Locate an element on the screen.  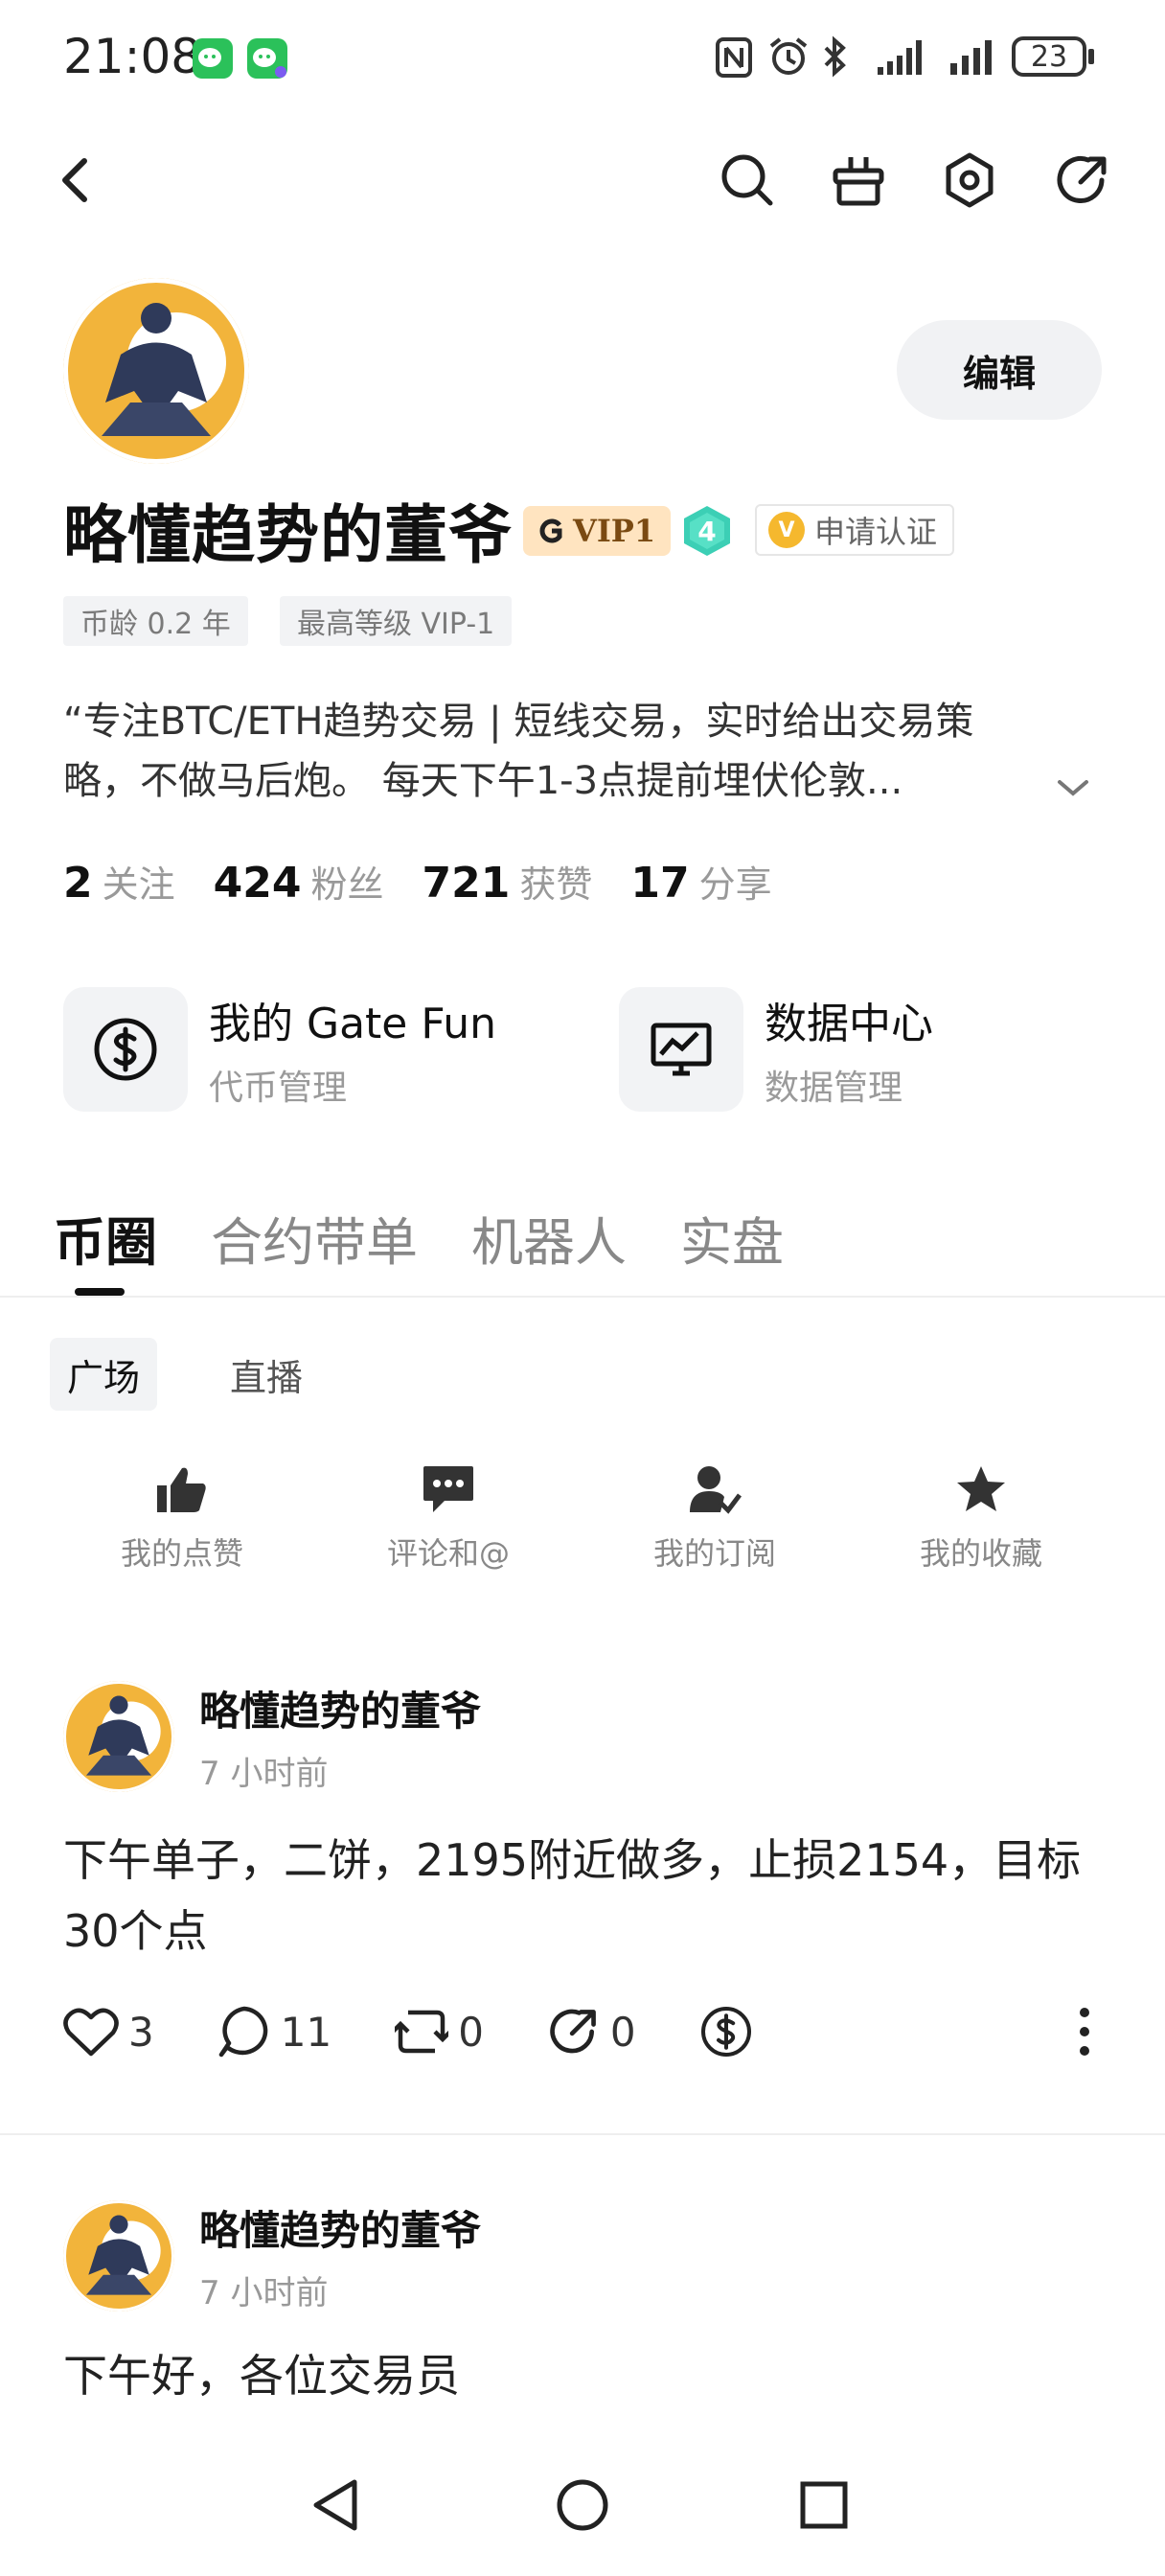
system-nav-bar is located at coordinates (582, 2514).